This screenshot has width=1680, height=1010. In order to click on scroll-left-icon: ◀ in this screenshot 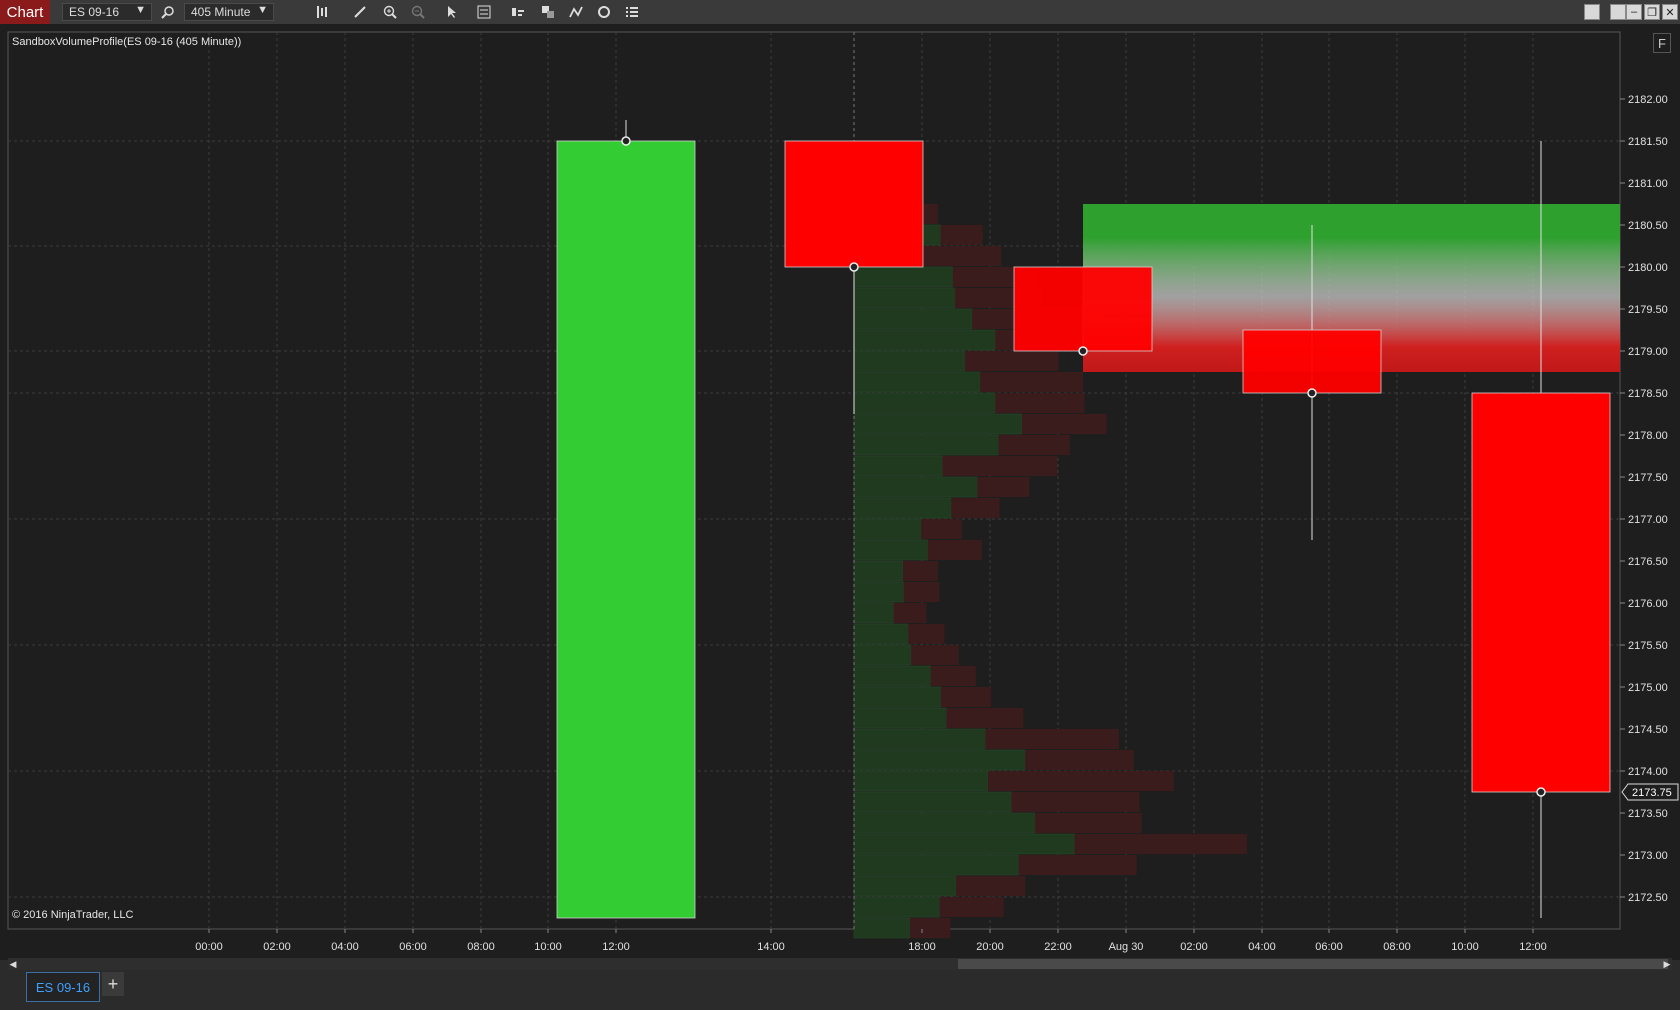, I will do `click(13, 964)`.